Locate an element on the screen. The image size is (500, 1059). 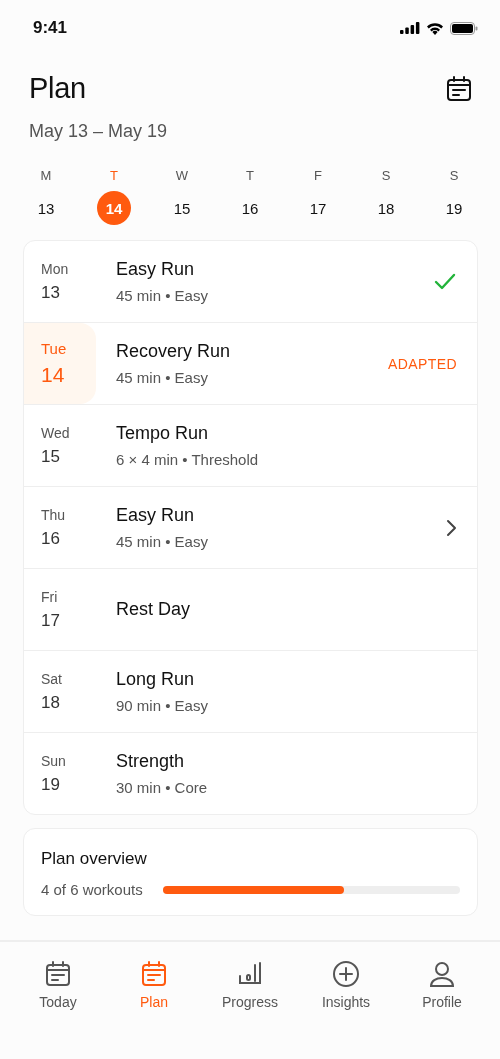
workout-title: Rest Day is located at coordinates (154, 609).